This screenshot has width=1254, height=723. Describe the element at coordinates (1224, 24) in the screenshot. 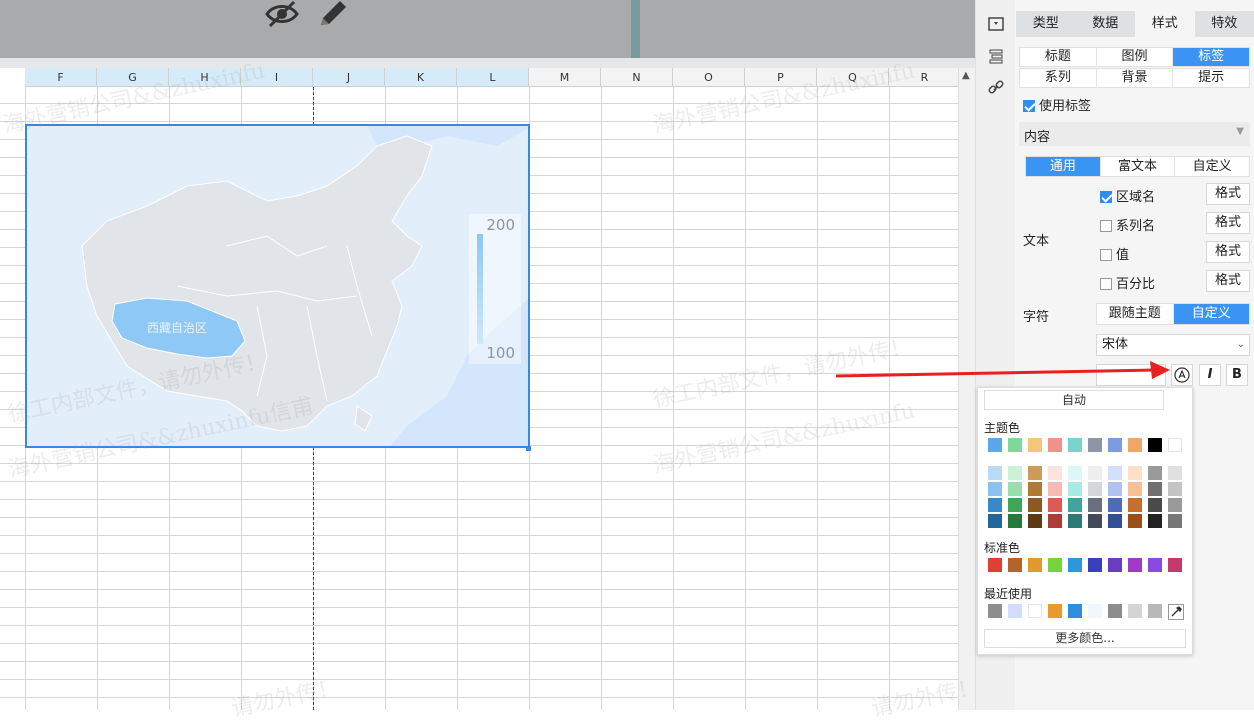

I see `tab-effects: 特效` at that location.